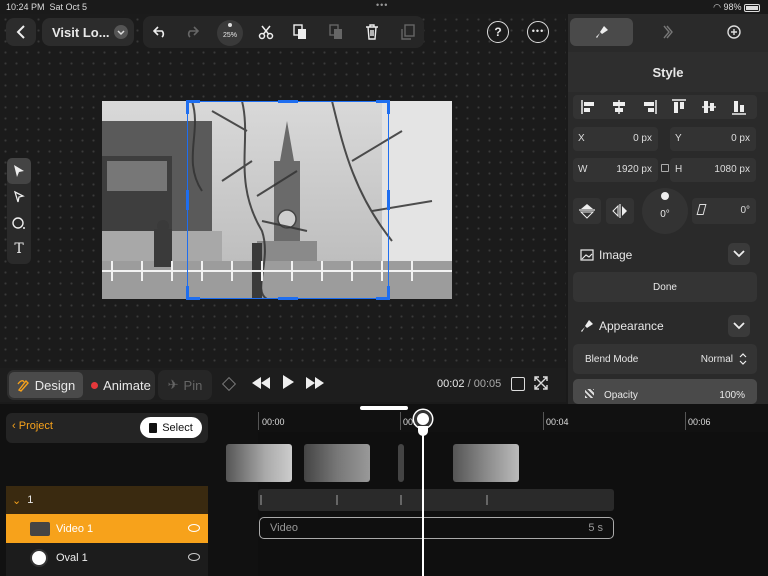 The height and width of the screenshot is (576, 768). I want to click on width-field: W 1920 px, so click(615, 170).